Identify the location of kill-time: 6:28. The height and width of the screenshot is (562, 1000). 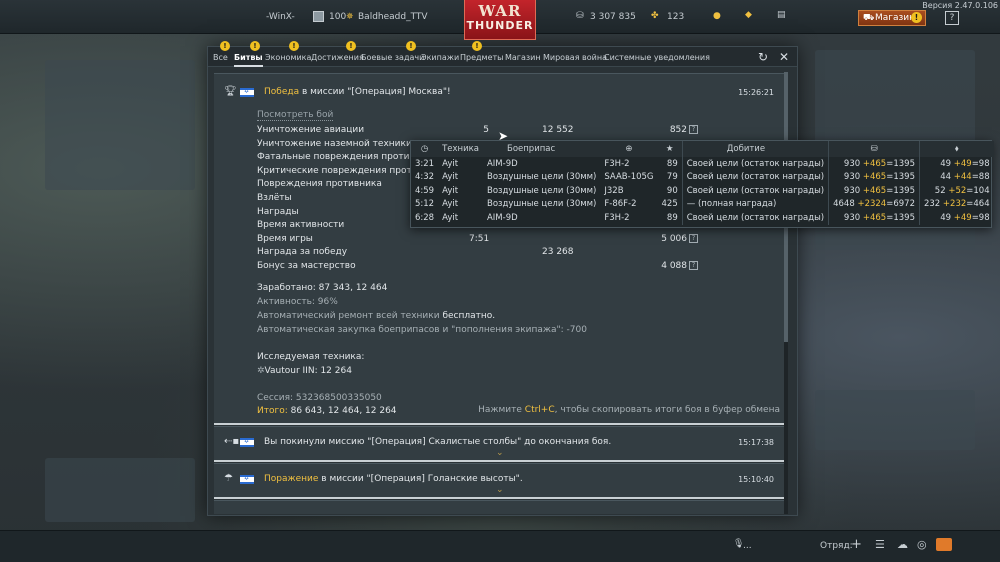
(425, 217).